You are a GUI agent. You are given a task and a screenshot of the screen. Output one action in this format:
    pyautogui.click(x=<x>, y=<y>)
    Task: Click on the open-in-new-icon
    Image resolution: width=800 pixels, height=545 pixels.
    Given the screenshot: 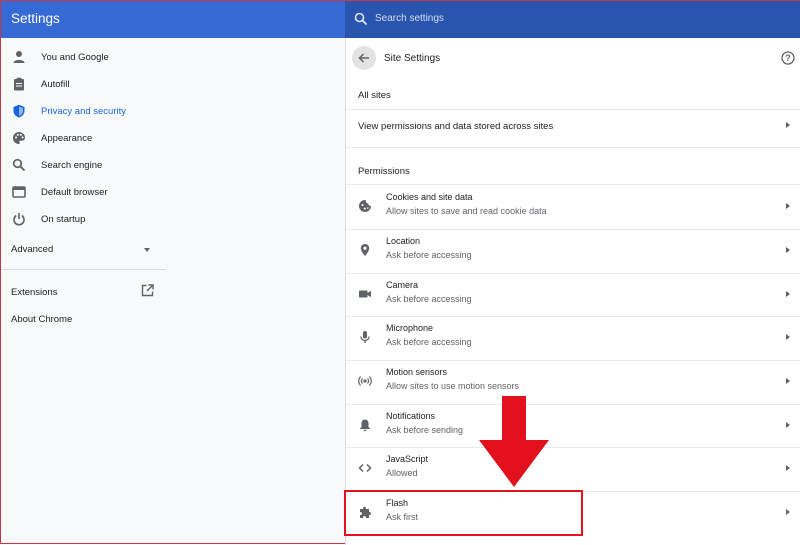 What is the action you would take?
    pyautogui.click(x=147, y=290)
    